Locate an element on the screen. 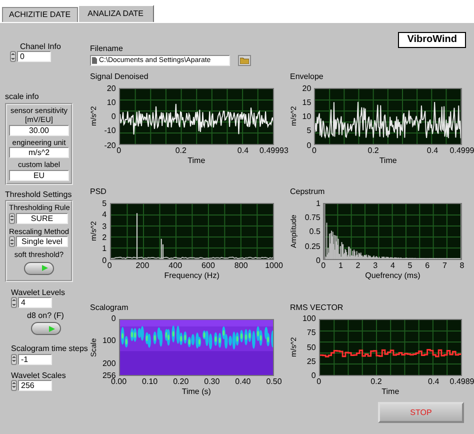  value-field: 0 is located at coordinates (34, 56).